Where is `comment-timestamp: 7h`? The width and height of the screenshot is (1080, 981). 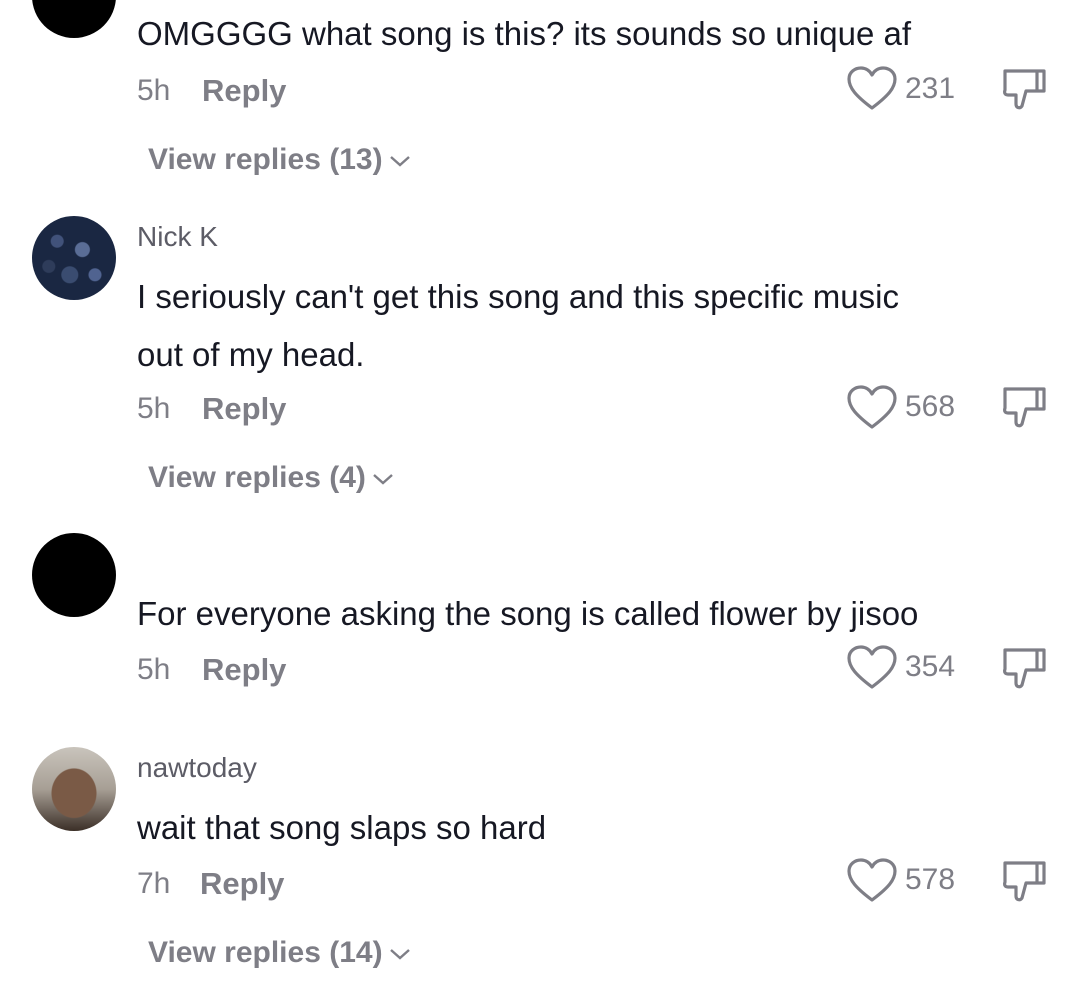
comment-timestamp: 7h is located at coordinates (154, 883).